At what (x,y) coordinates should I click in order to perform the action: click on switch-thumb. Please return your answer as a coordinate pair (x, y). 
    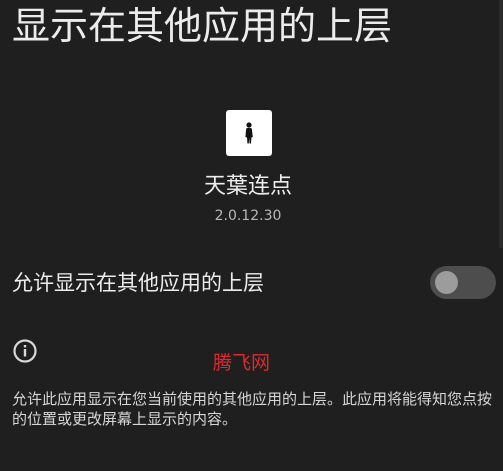
    Looking at the image, I should click on (446, 282).